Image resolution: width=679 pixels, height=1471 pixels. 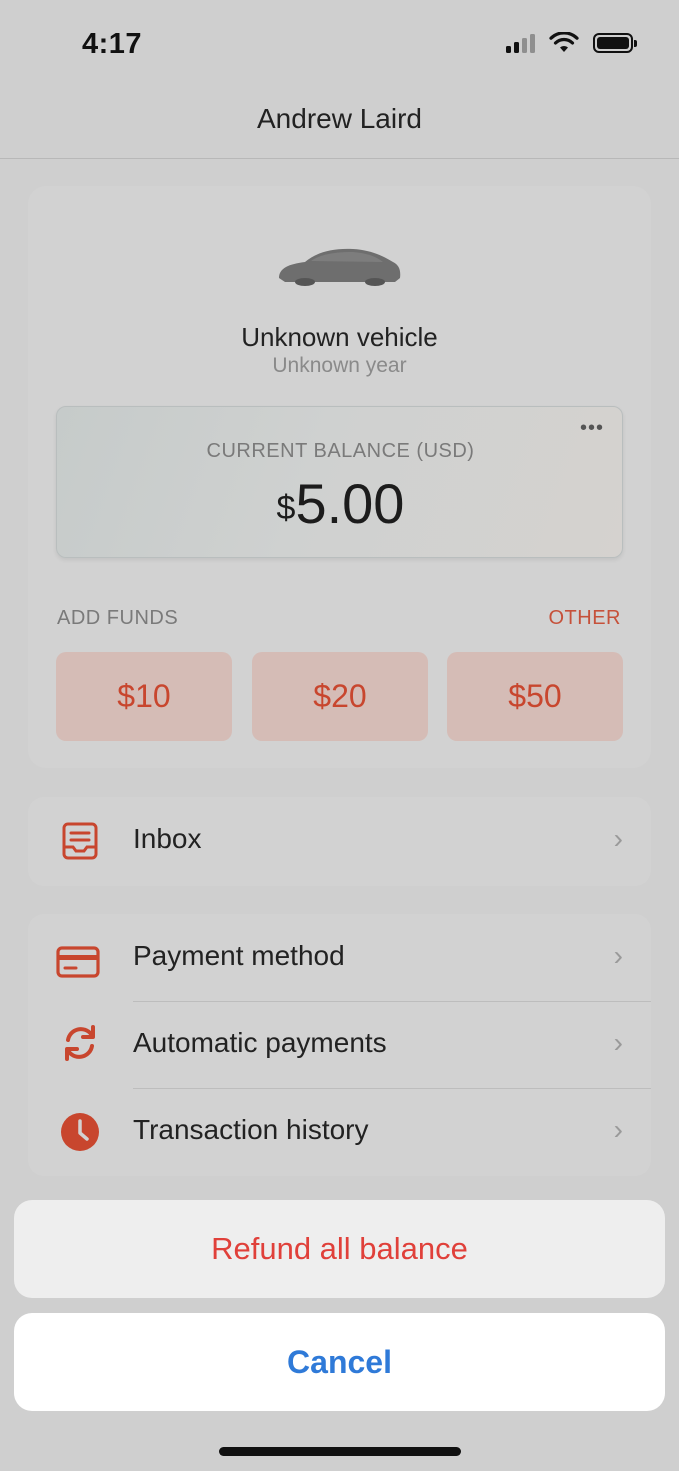 I want to click on battery-icon, so click(x=615, y=43).